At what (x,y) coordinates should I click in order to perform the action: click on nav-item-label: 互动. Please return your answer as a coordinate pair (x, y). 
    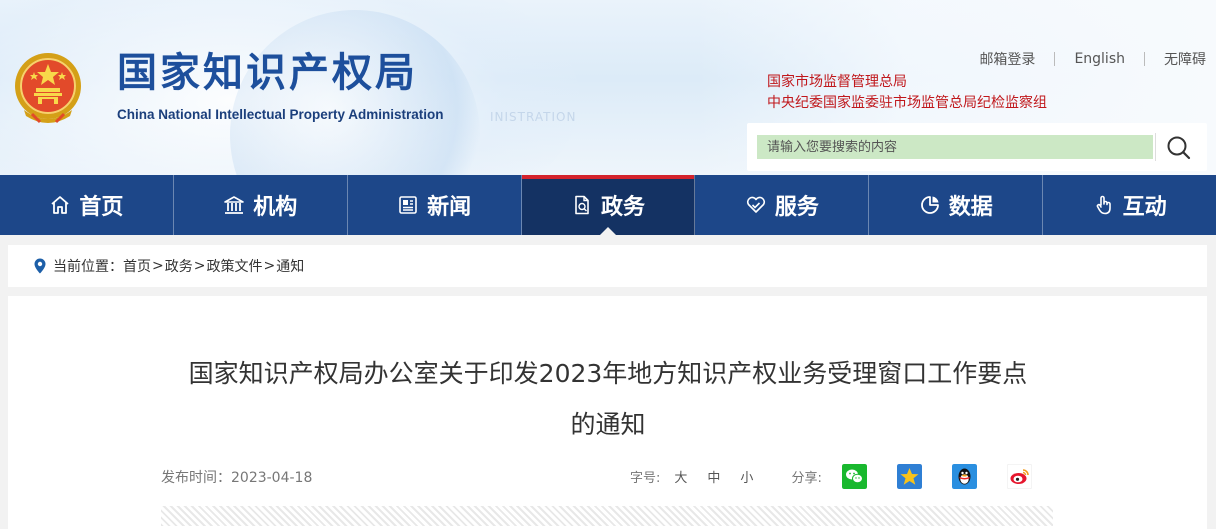
    Looking at the image, I should click on (1144, 207).